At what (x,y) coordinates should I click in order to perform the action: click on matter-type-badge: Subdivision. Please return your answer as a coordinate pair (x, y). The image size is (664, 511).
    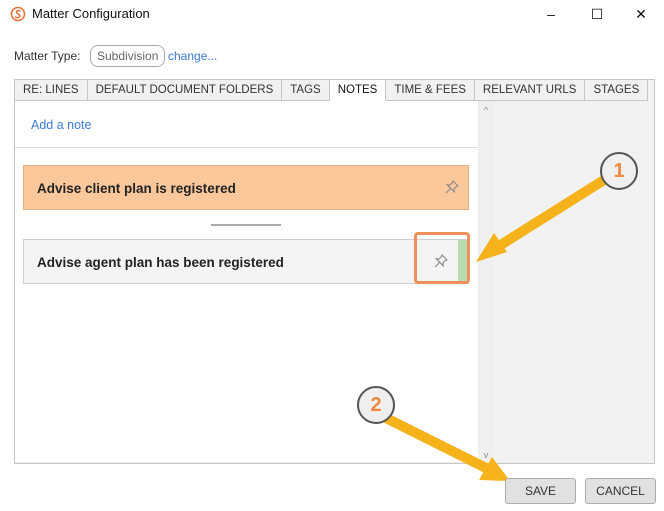
    Looking at the image, I should click on (128, 56).